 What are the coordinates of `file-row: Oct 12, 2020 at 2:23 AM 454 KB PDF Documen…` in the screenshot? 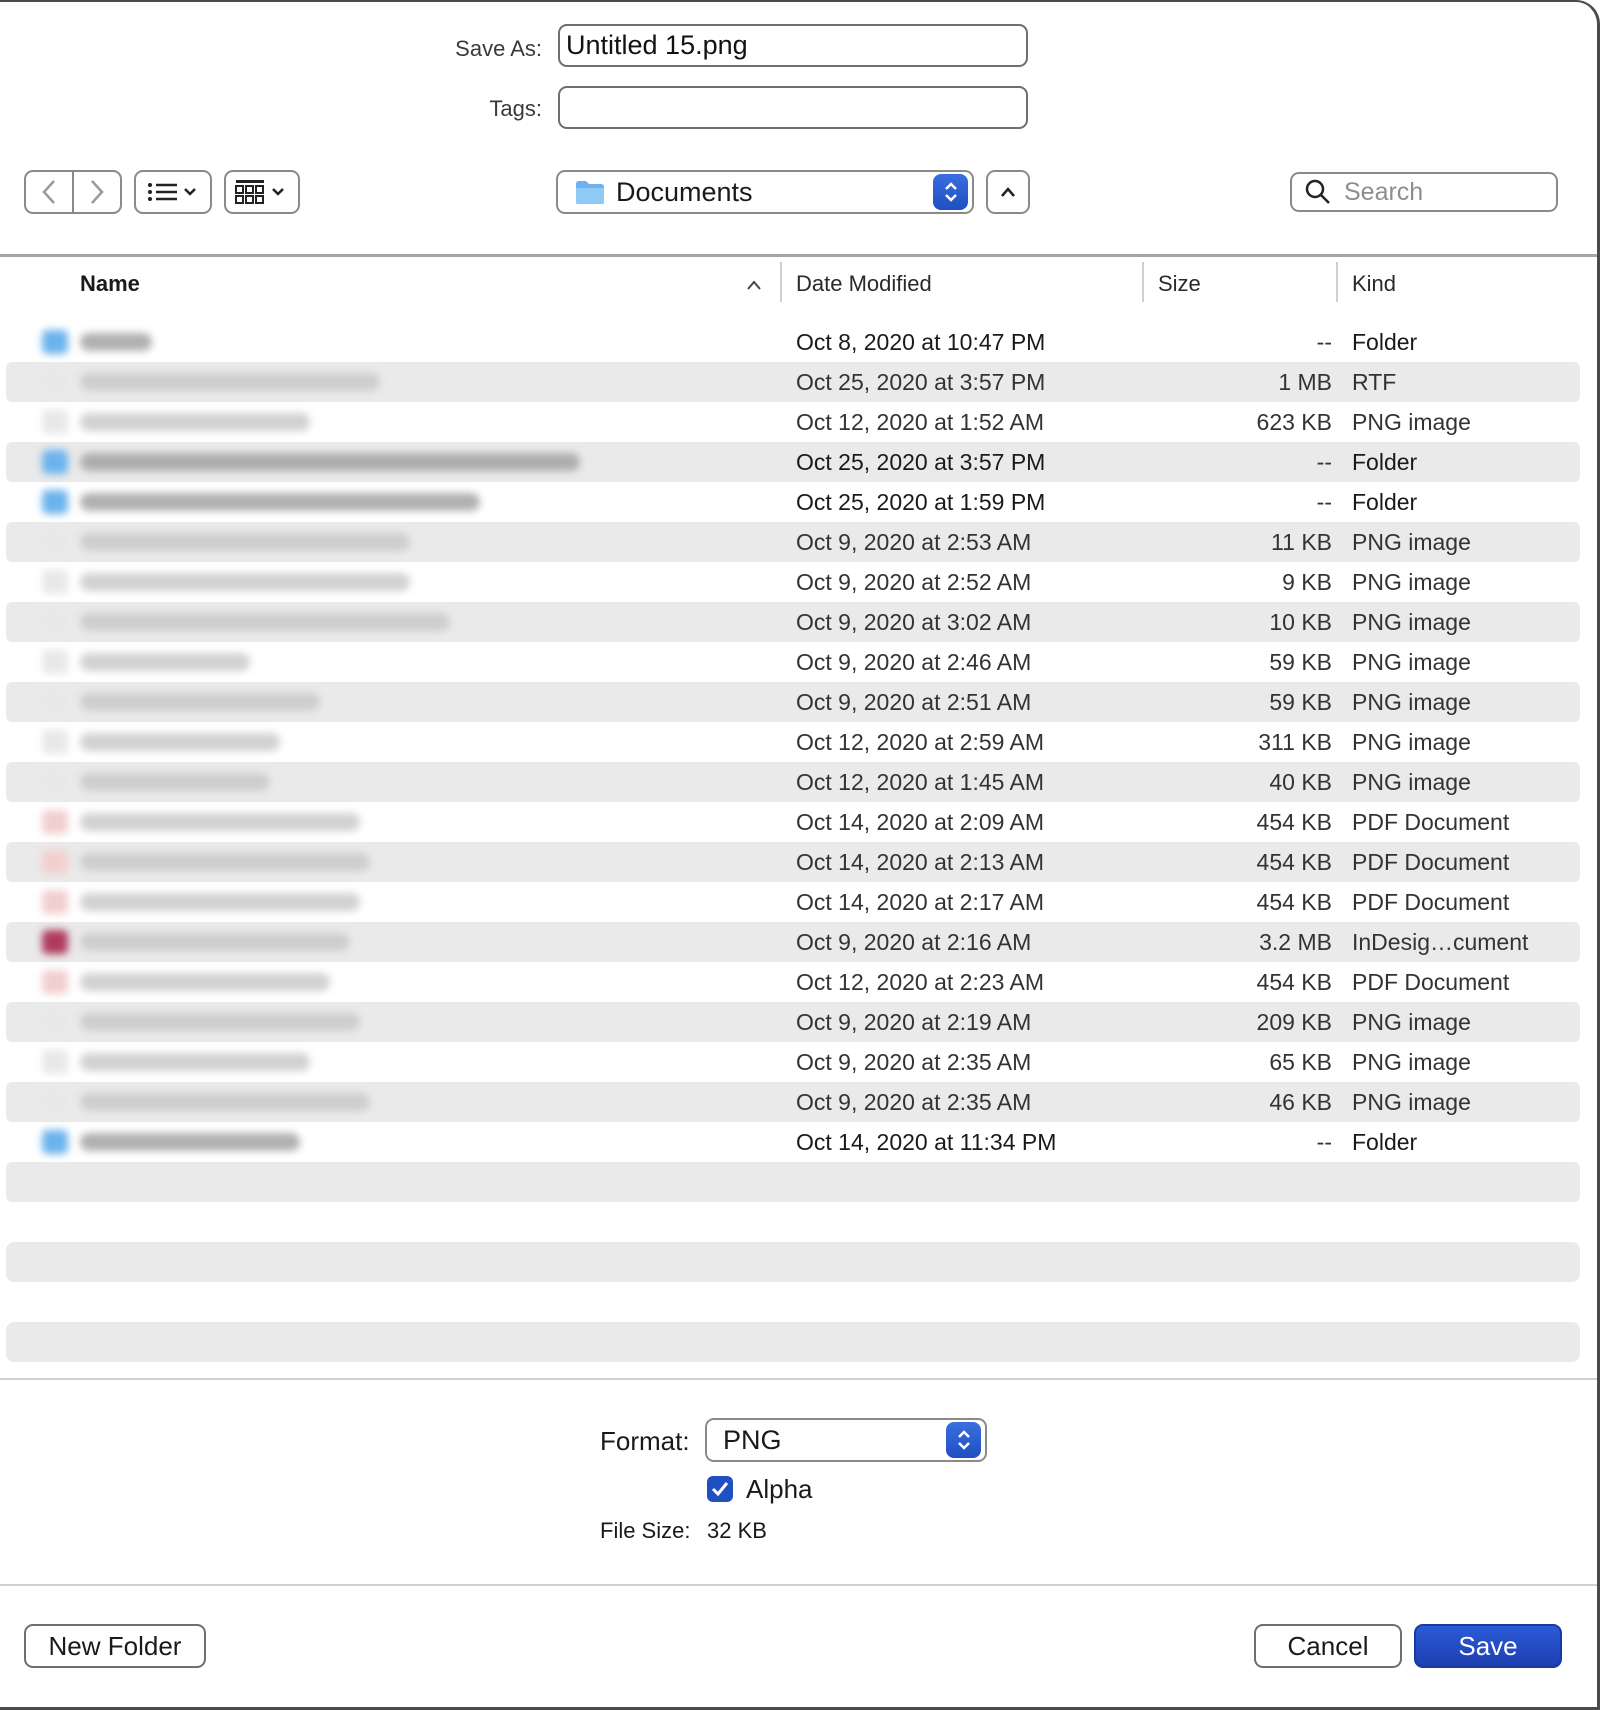 It's located at (793, 982).